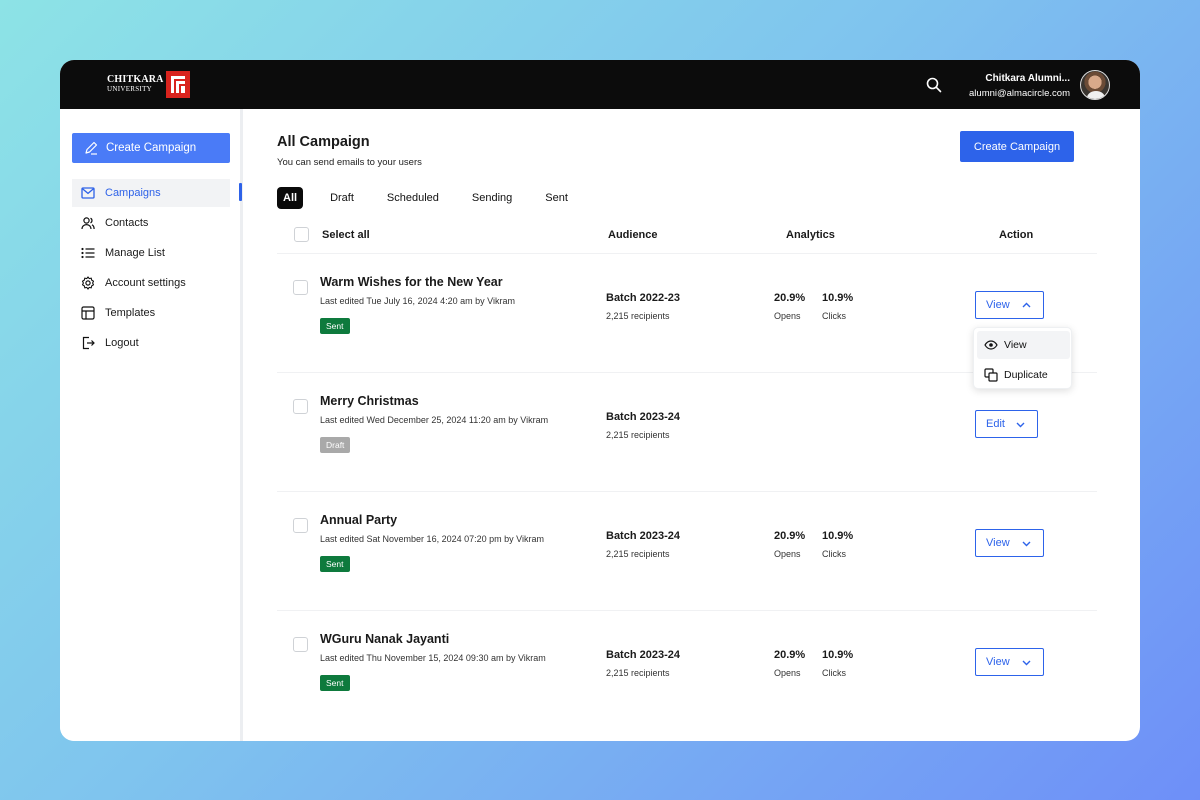 Image resolution: width=1200 pixels, height=800 pixels. Describe the element at coordinates (133, 193) in the screenshot. I see `sidebar-item-label: Campaigns` at that location.